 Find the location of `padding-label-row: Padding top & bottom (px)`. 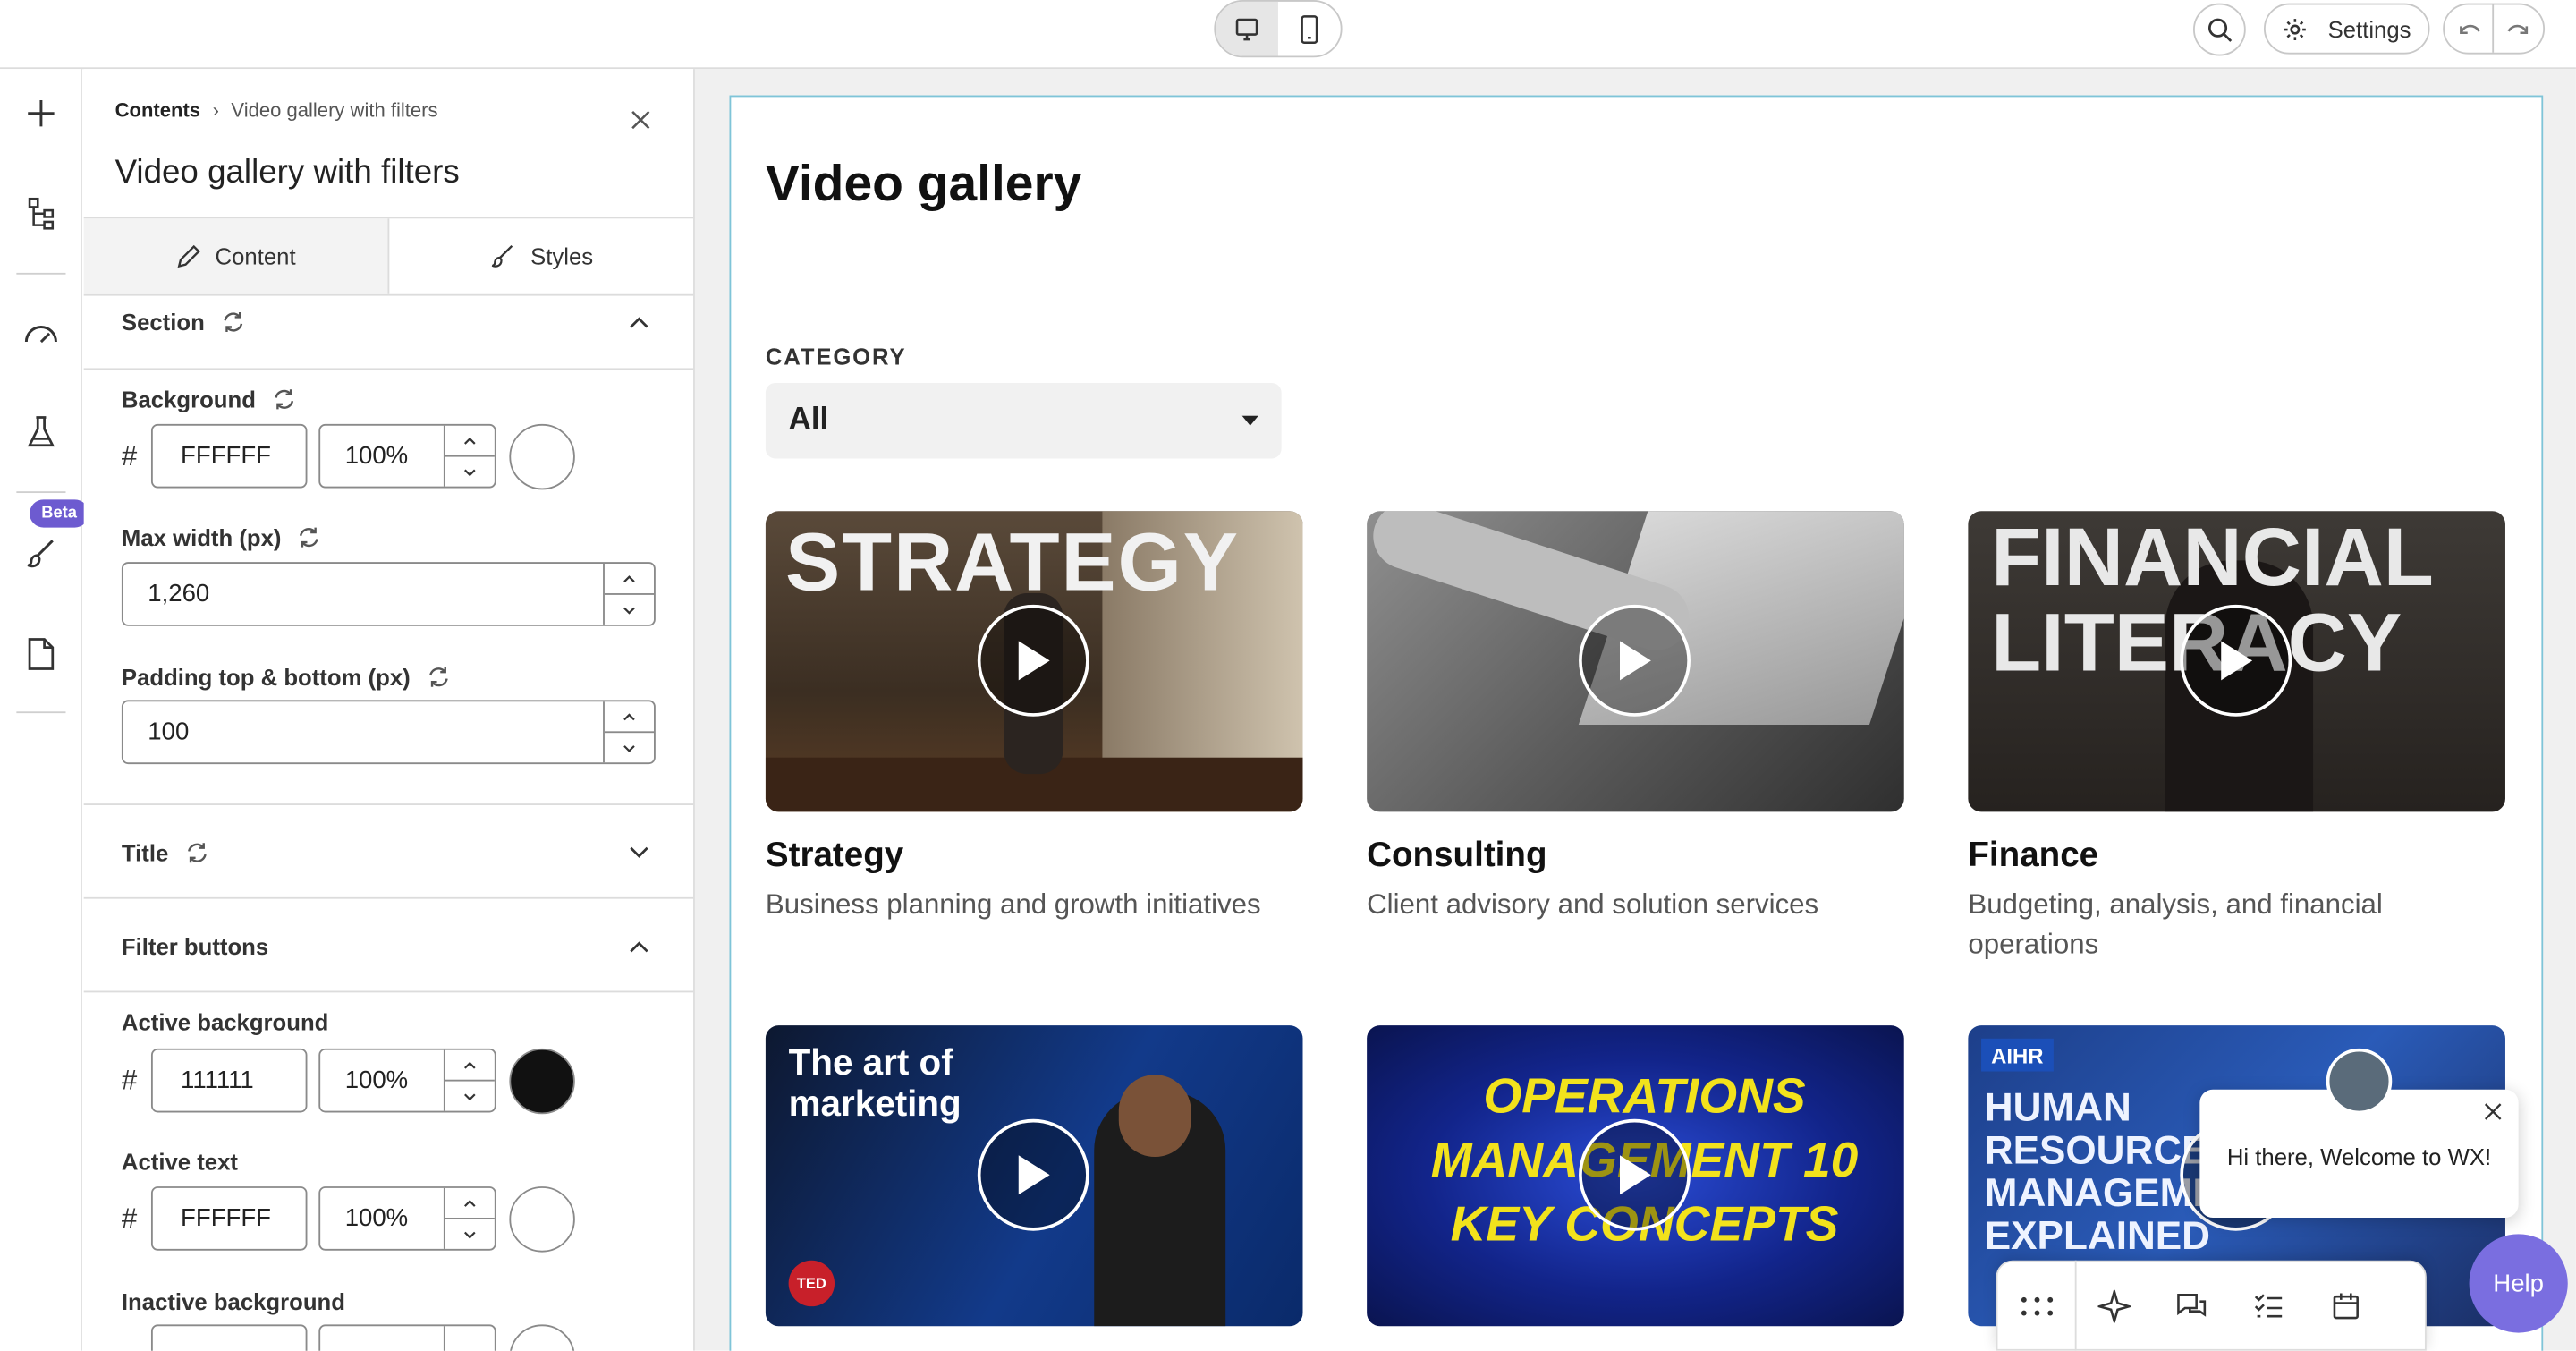

padding-label-row: Padding top & bottom (px) is located at coordinates (286, 677).